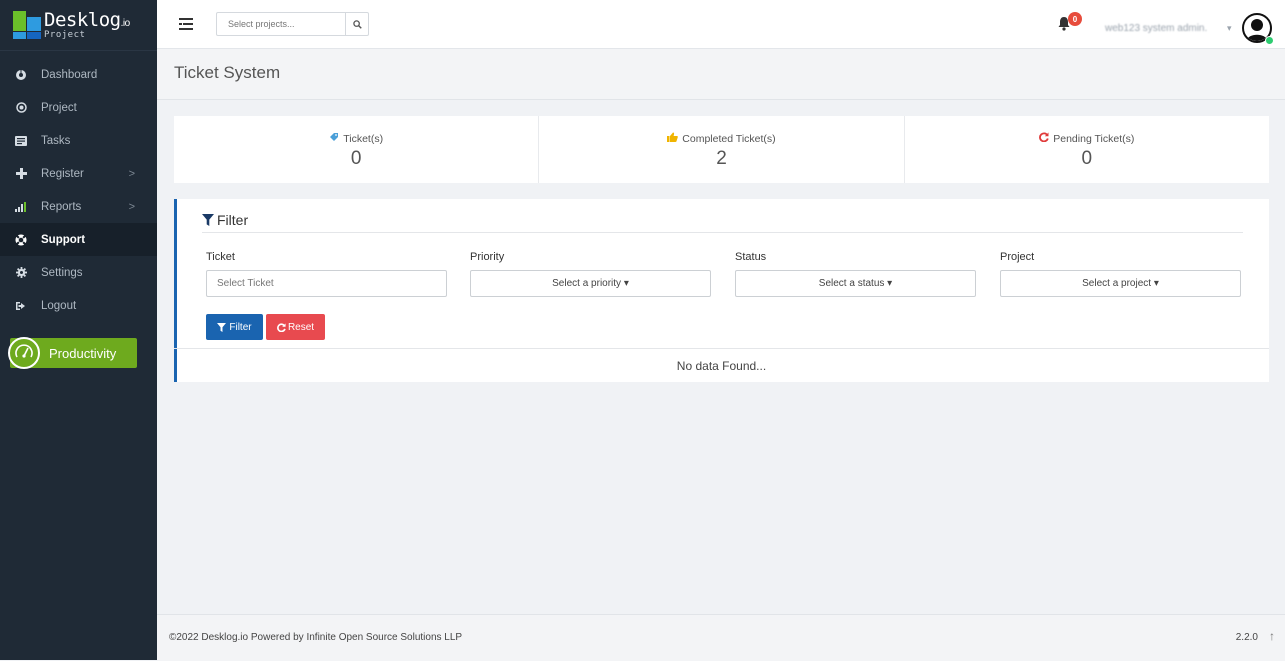  What do you see at coordinates (487, 257) in the screenshot?
I see `priority-label: Priority` at bounding box center [487, 257].